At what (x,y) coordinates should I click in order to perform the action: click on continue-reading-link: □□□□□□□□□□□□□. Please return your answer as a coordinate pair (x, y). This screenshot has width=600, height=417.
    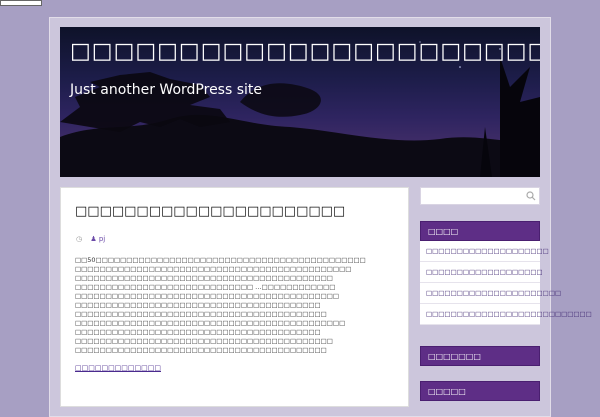
    Looking at the image, I should click on (118, 368).